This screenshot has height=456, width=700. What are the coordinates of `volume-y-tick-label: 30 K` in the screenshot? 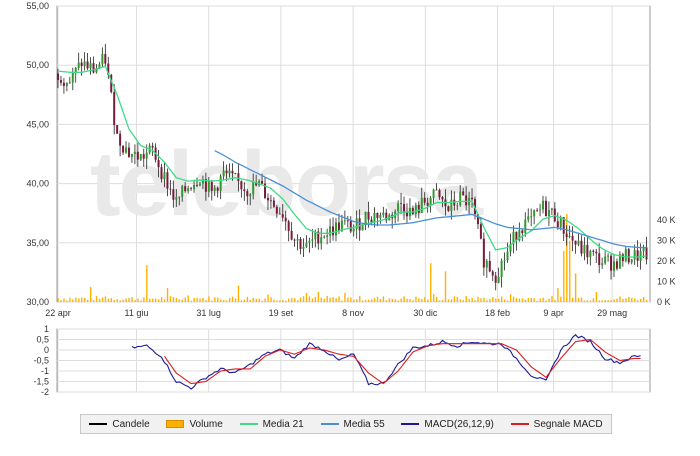 It's located at (666, 241).